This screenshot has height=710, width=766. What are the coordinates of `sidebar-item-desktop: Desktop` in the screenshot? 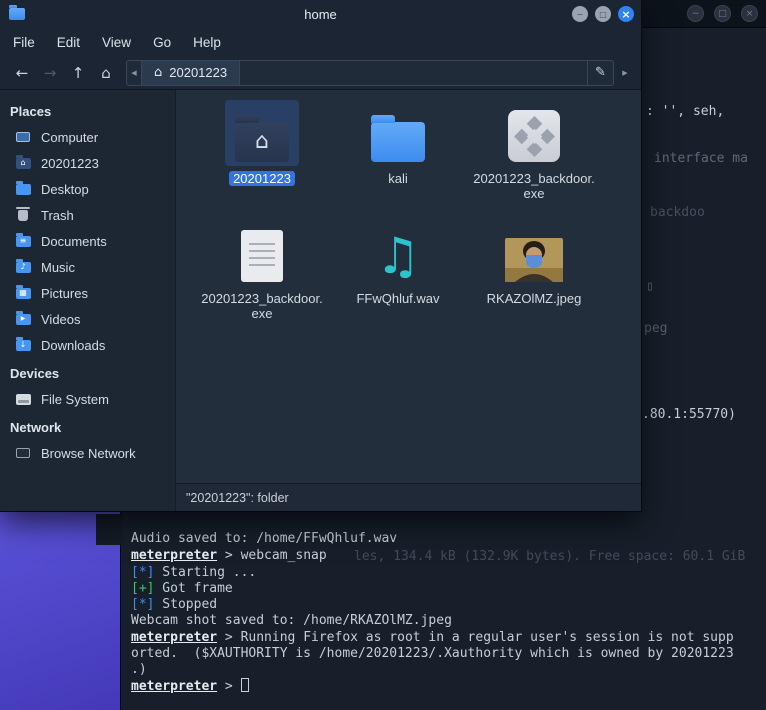 It's located at (87, 189).